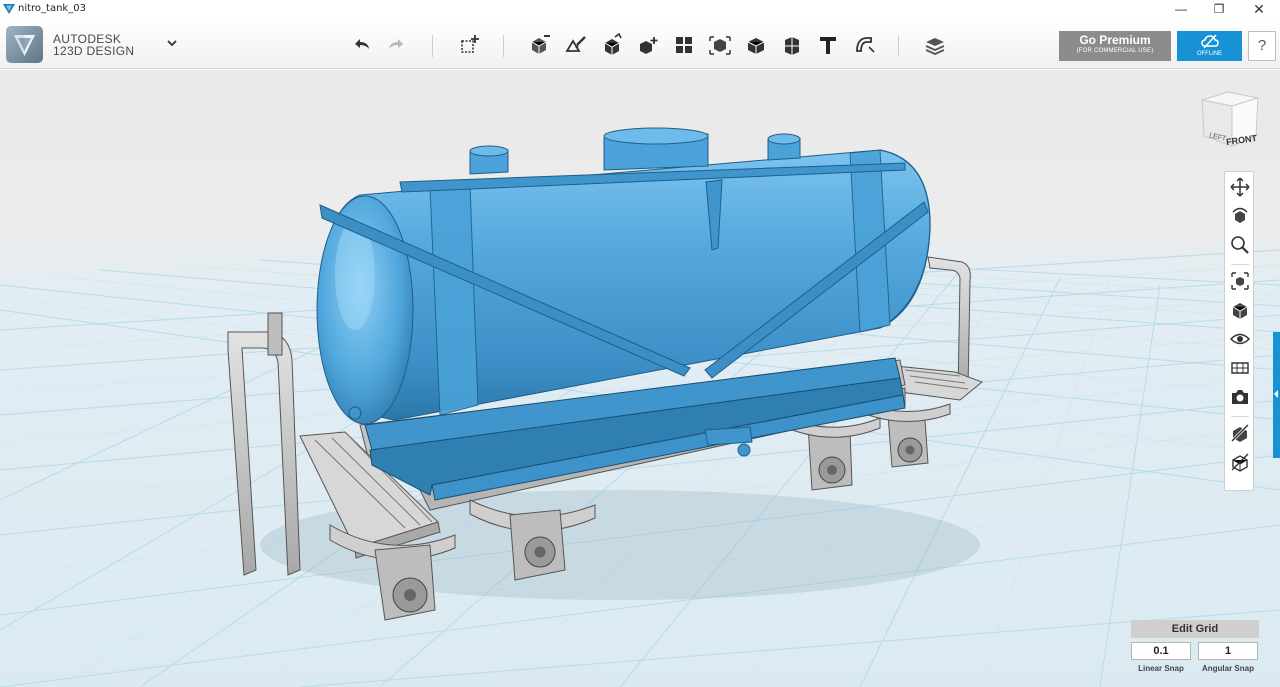 The height and width of the screenshot is (687, 1280). Describe the element at coordinates (756, 45) in the screenshot. I see `measure-icon` at that location.